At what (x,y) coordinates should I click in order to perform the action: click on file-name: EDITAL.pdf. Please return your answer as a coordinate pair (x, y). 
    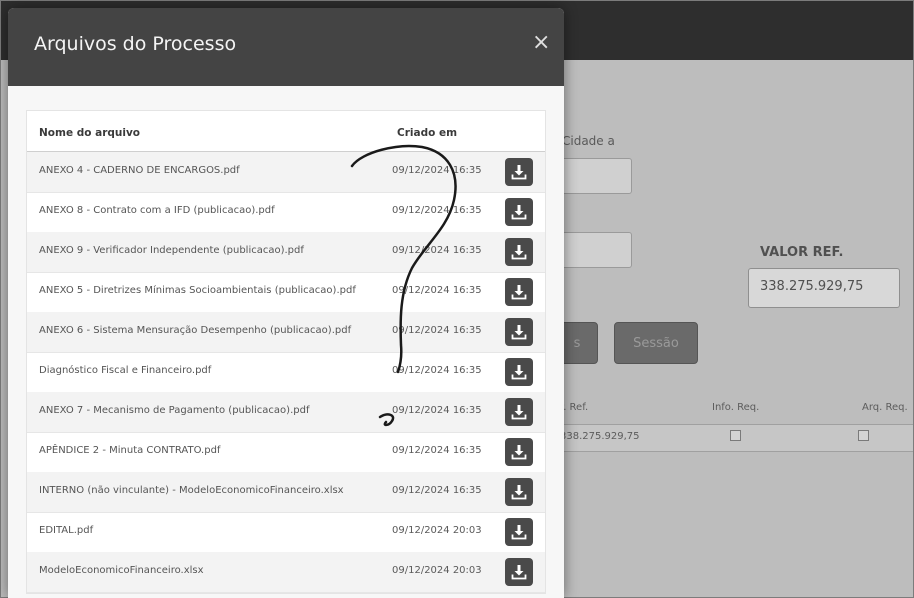
    Looking at the image, I should click on (66, 530).